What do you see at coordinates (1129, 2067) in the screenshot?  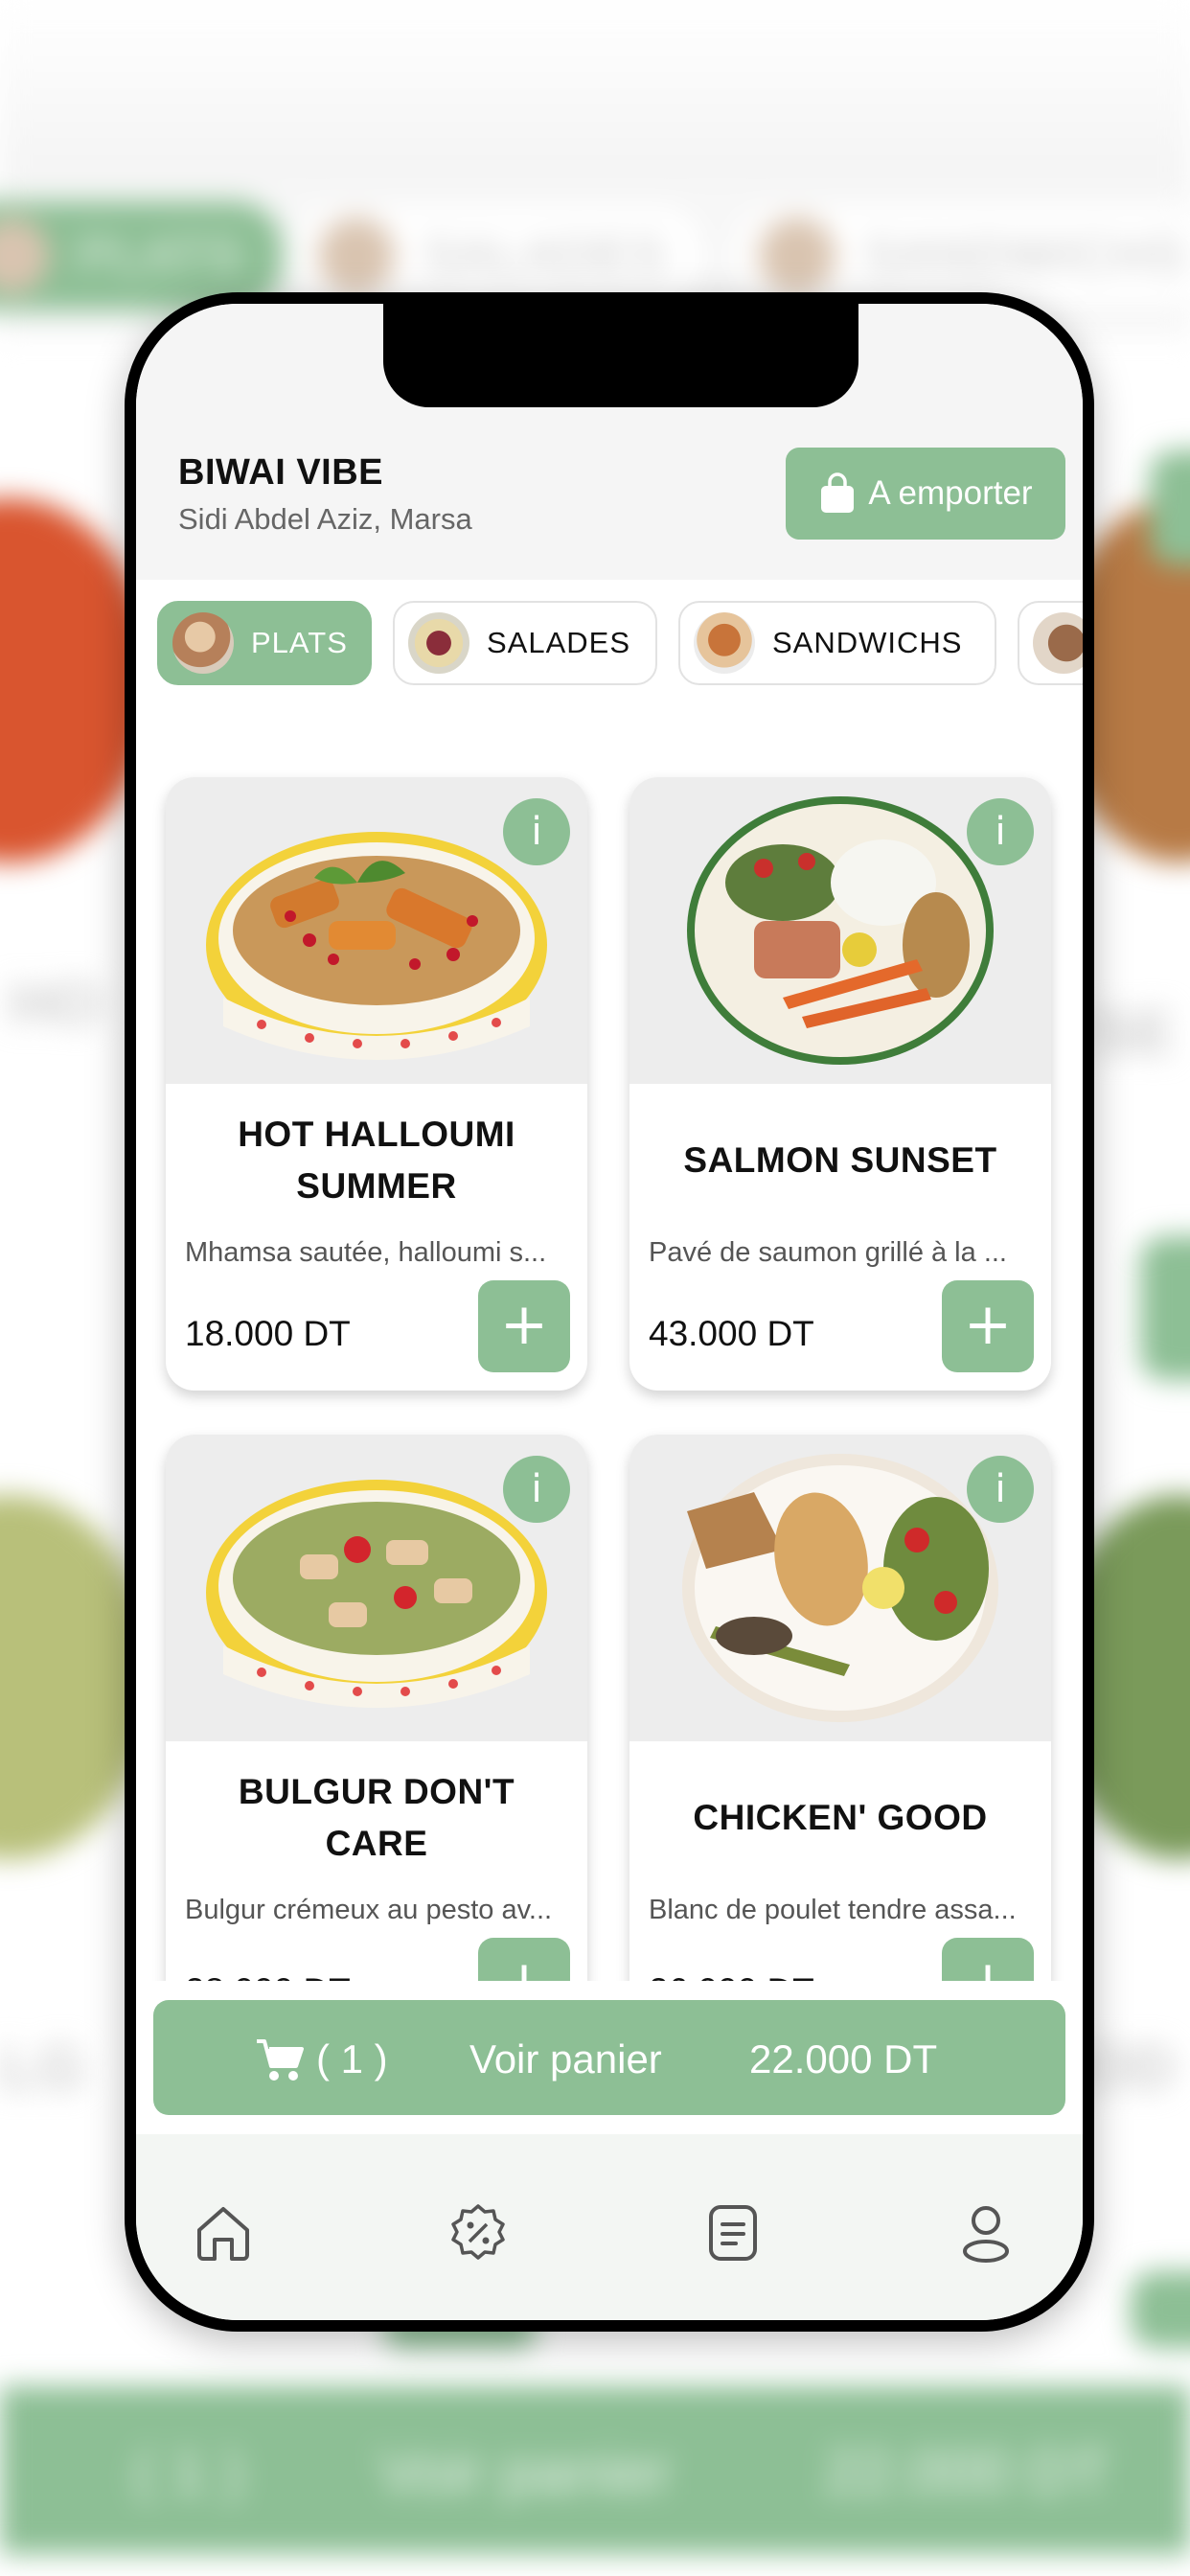 I see `background-text: OD` at bounding box center [1129, 2067].